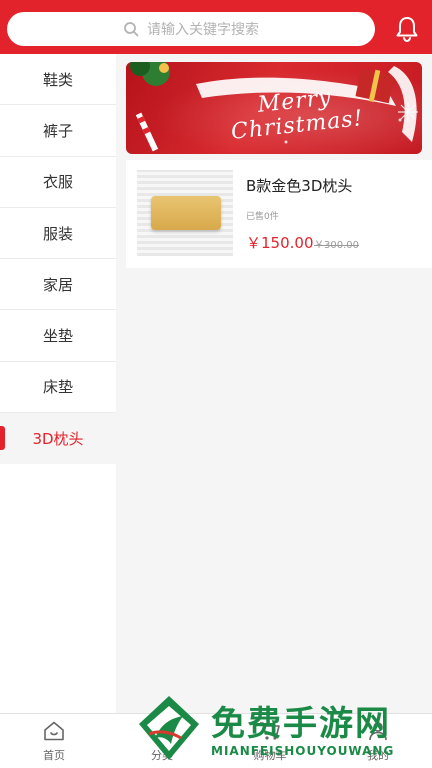 The width and height of the screenshot is (432, 768). What do you see at coordinates (274, 108) in the screenshot?
I see `christmas-banner: Merry Christmas!` at bounding box center [274, 108].